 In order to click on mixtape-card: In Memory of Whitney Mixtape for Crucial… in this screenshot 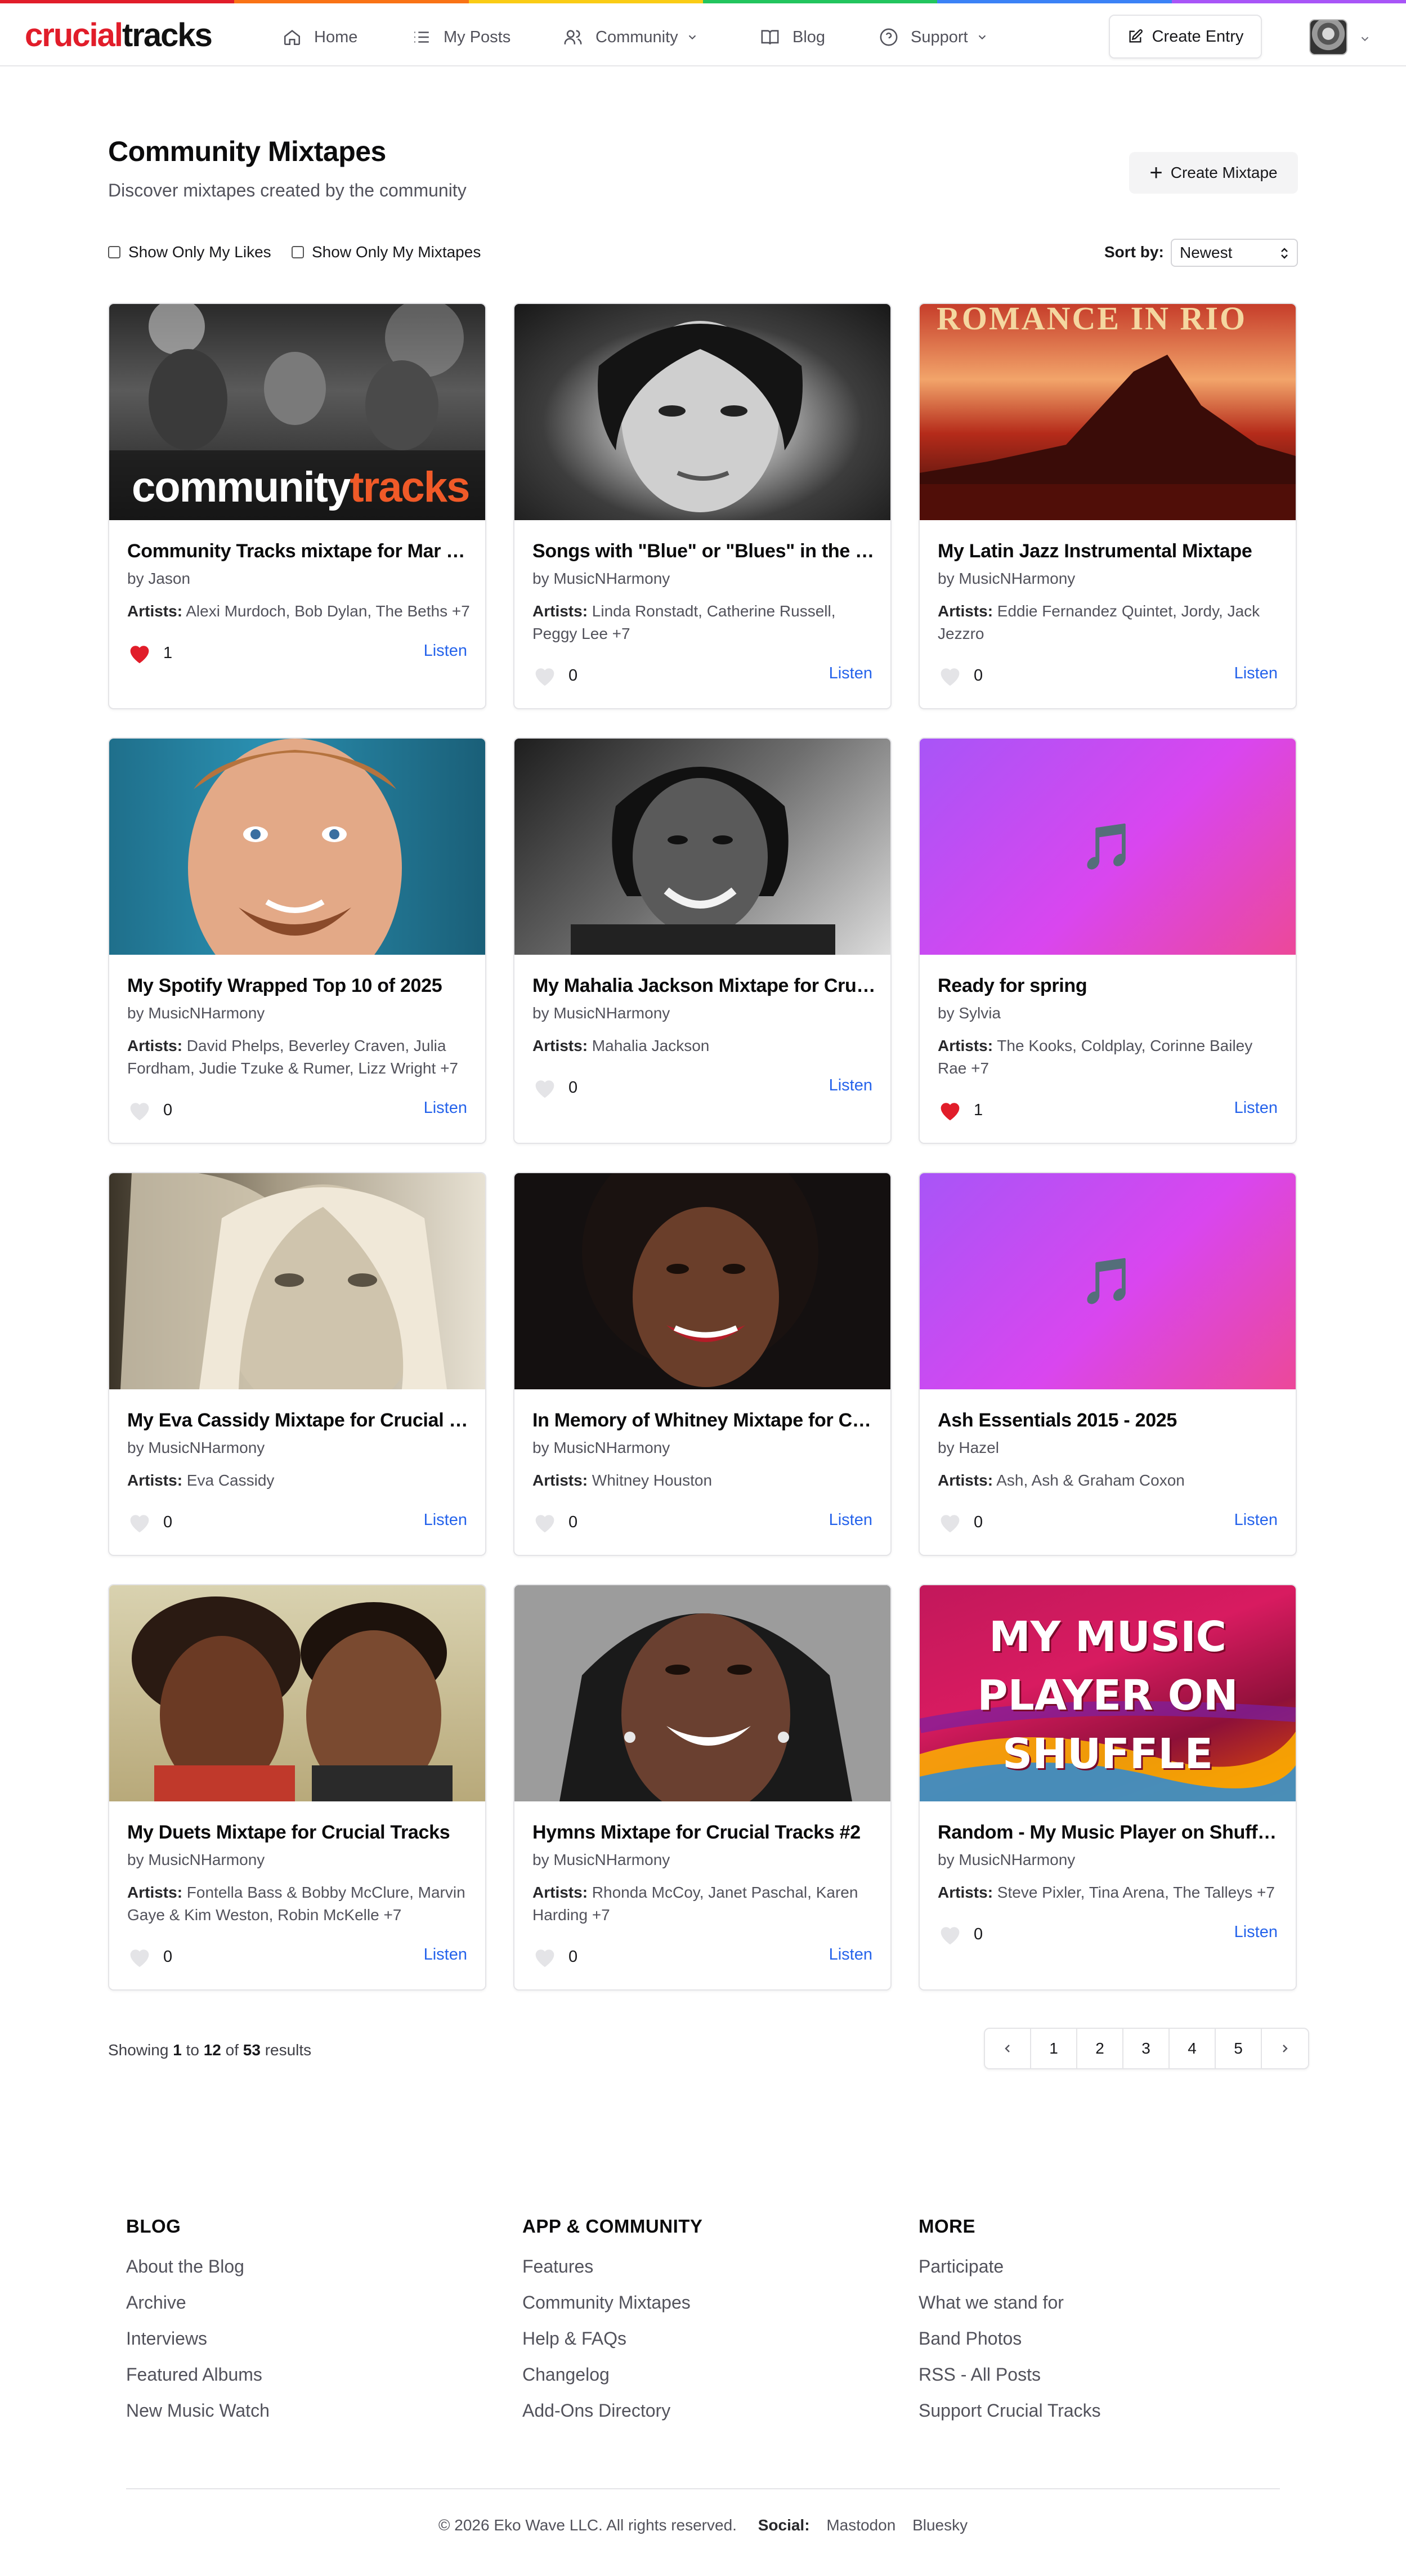, I will do `click(702, 1364)`.